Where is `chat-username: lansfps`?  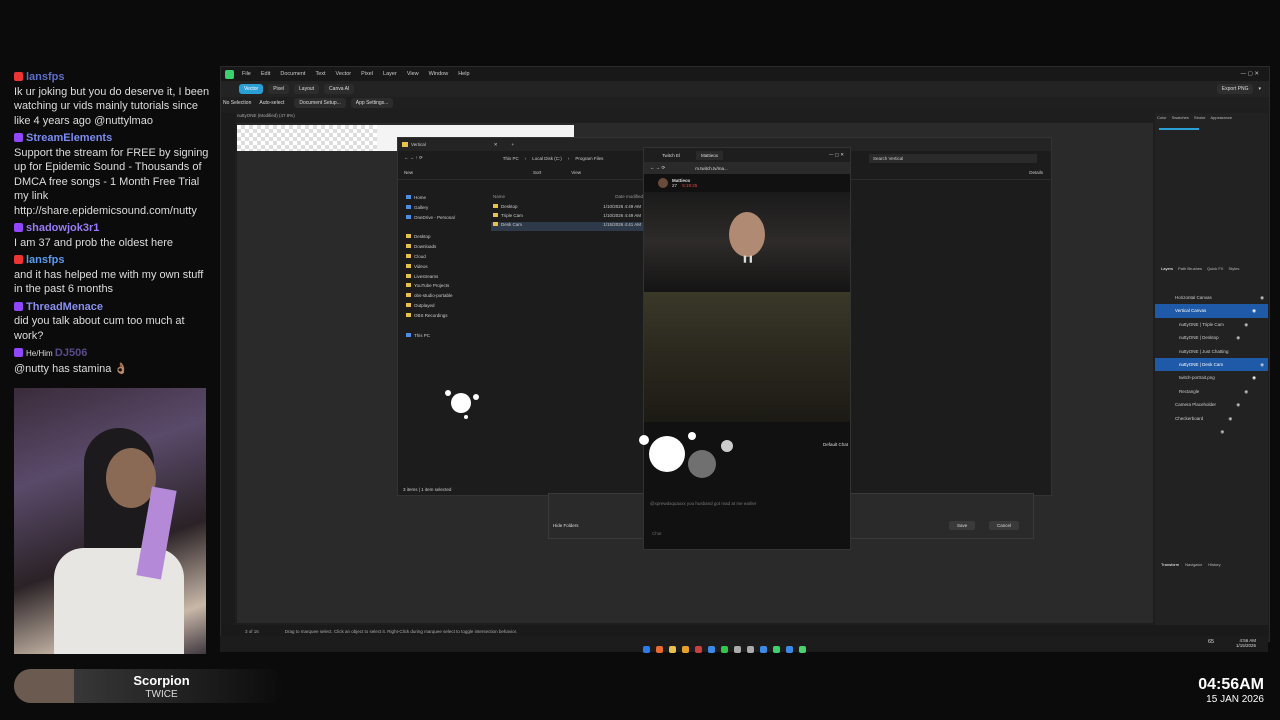
chat-username: lansfps is located at coordinates (45, 260).